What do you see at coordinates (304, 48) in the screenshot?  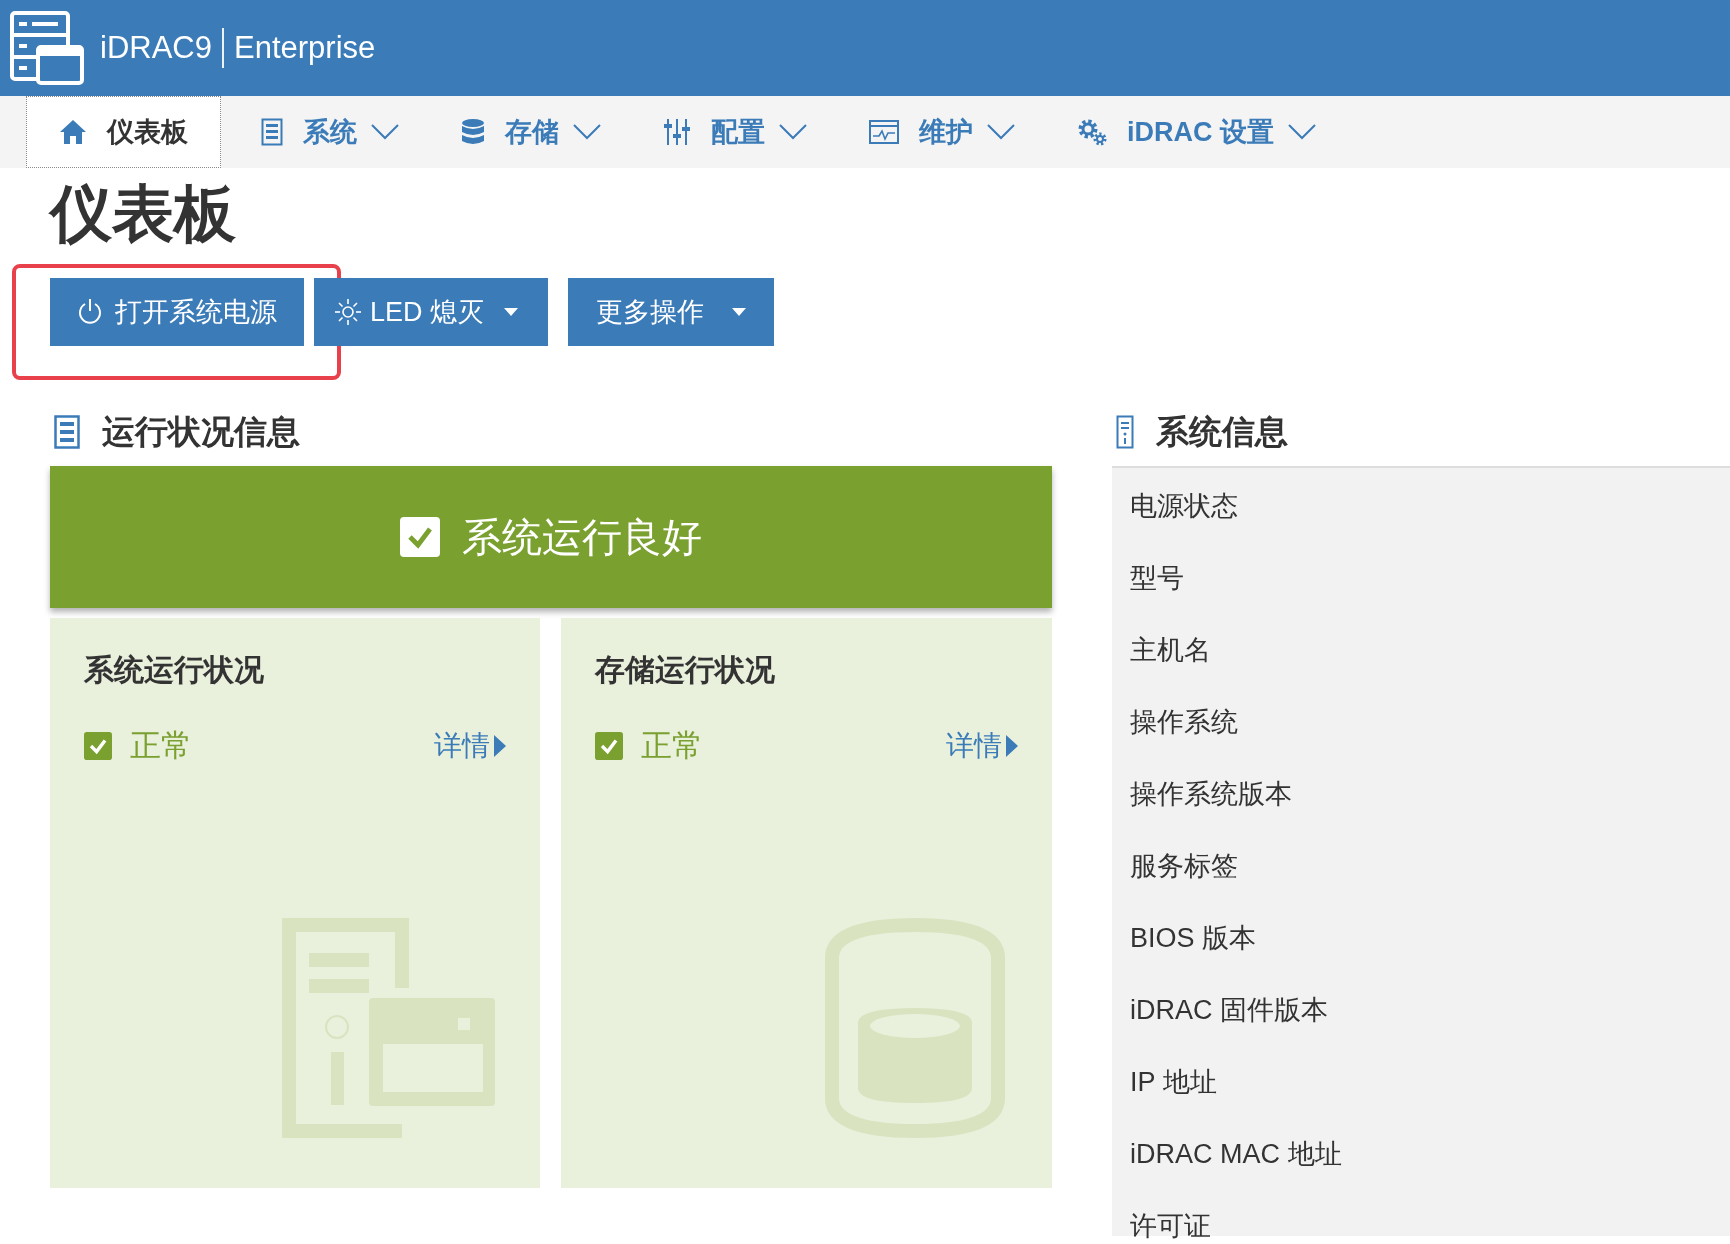 I see `edition-name: Enterprise` at bounding box center [304, 48].